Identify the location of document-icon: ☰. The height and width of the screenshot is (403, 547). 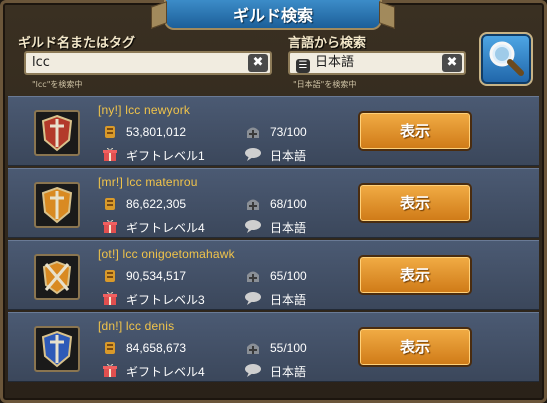
(303, 66).